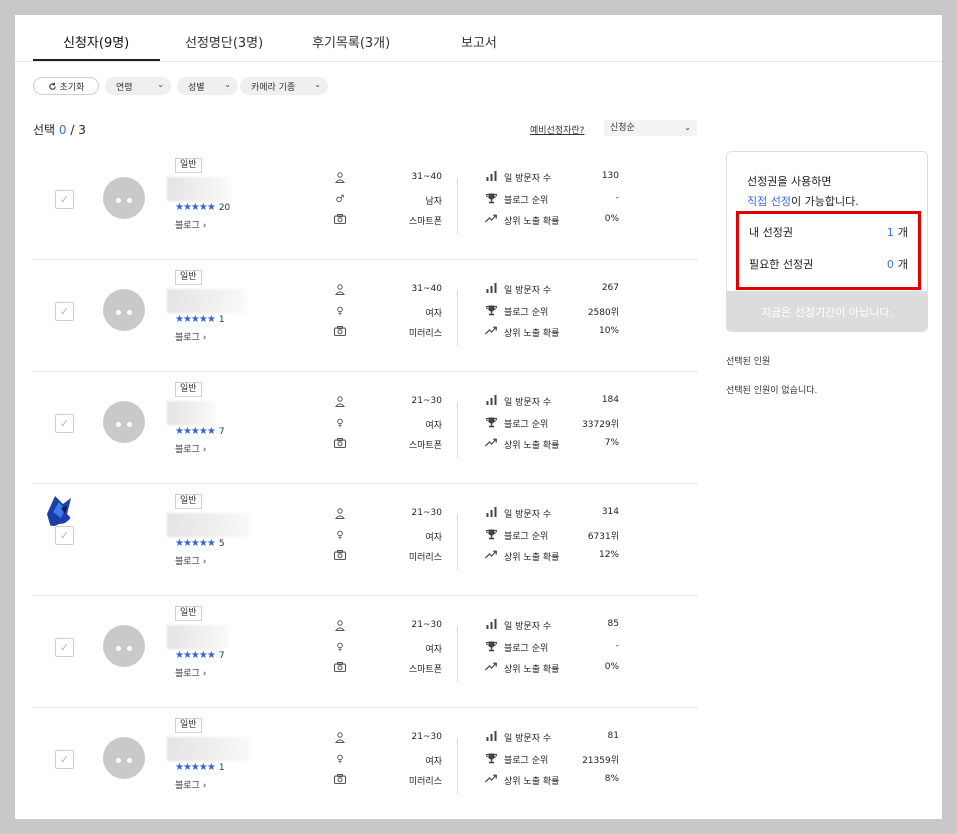  I want to click on profile-photo-image, so click(54, 505).